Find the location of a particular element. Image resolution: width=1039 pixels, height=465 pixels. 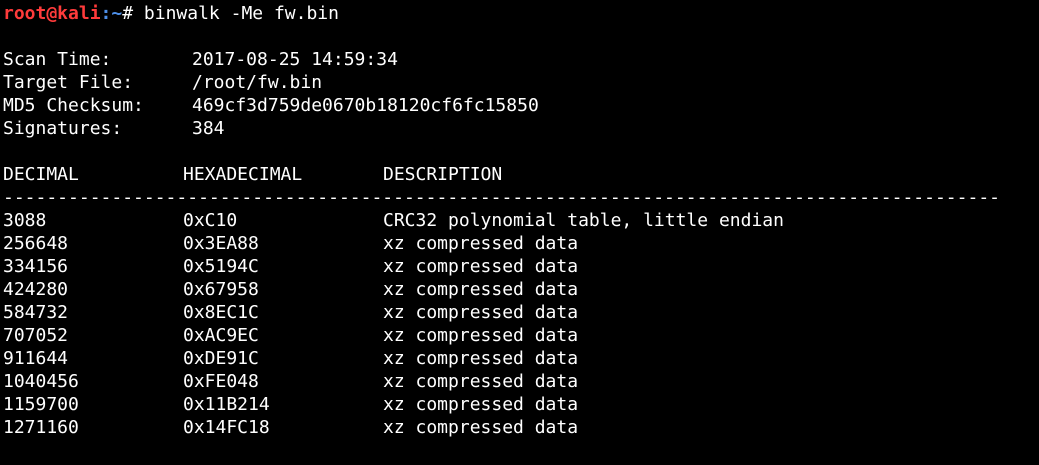

info-key: Scan Time: is located at coordinates (57, 59).